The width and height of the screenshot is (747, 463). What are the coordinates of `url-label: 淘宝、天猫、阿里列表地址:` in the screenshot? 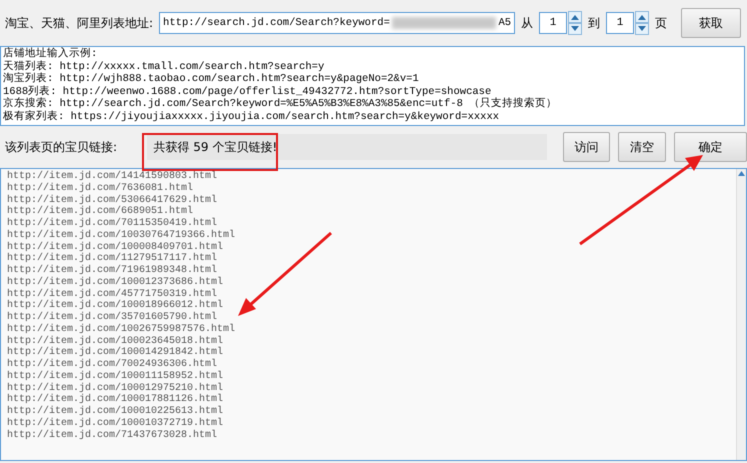 It's located at (79, 23).